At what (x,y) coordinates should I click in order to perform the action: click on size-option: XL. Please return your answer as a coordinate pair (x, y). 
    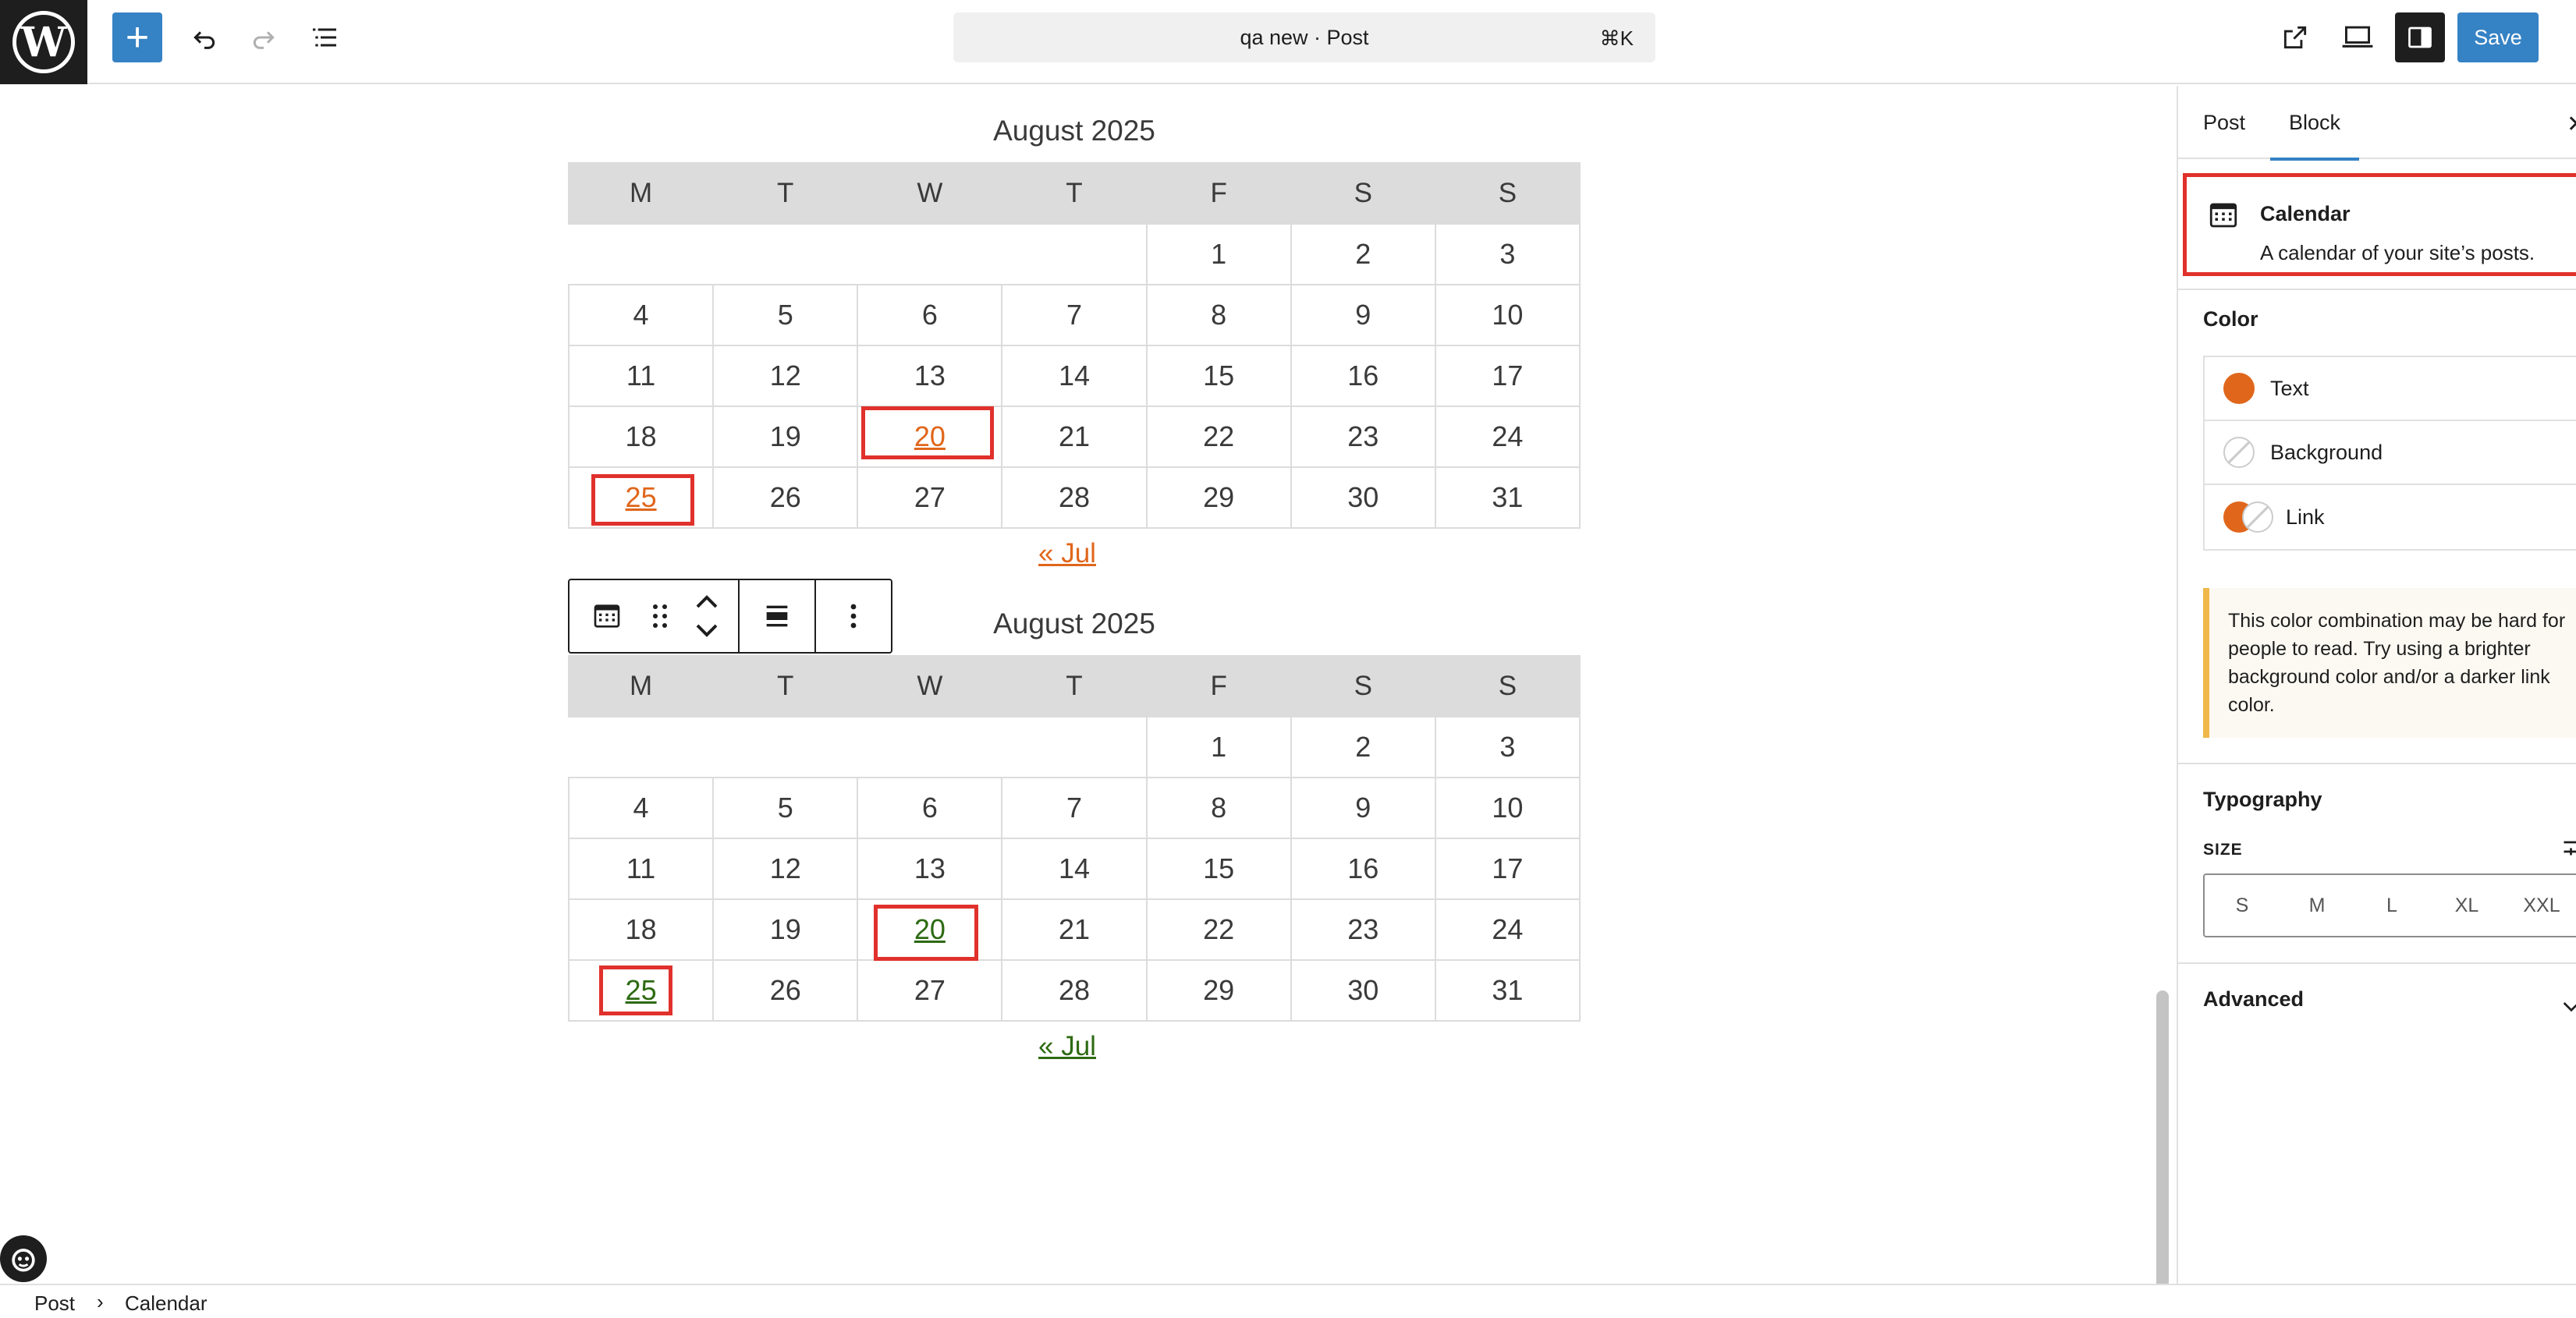
    Looking at the image, I should click on (2466, 906).